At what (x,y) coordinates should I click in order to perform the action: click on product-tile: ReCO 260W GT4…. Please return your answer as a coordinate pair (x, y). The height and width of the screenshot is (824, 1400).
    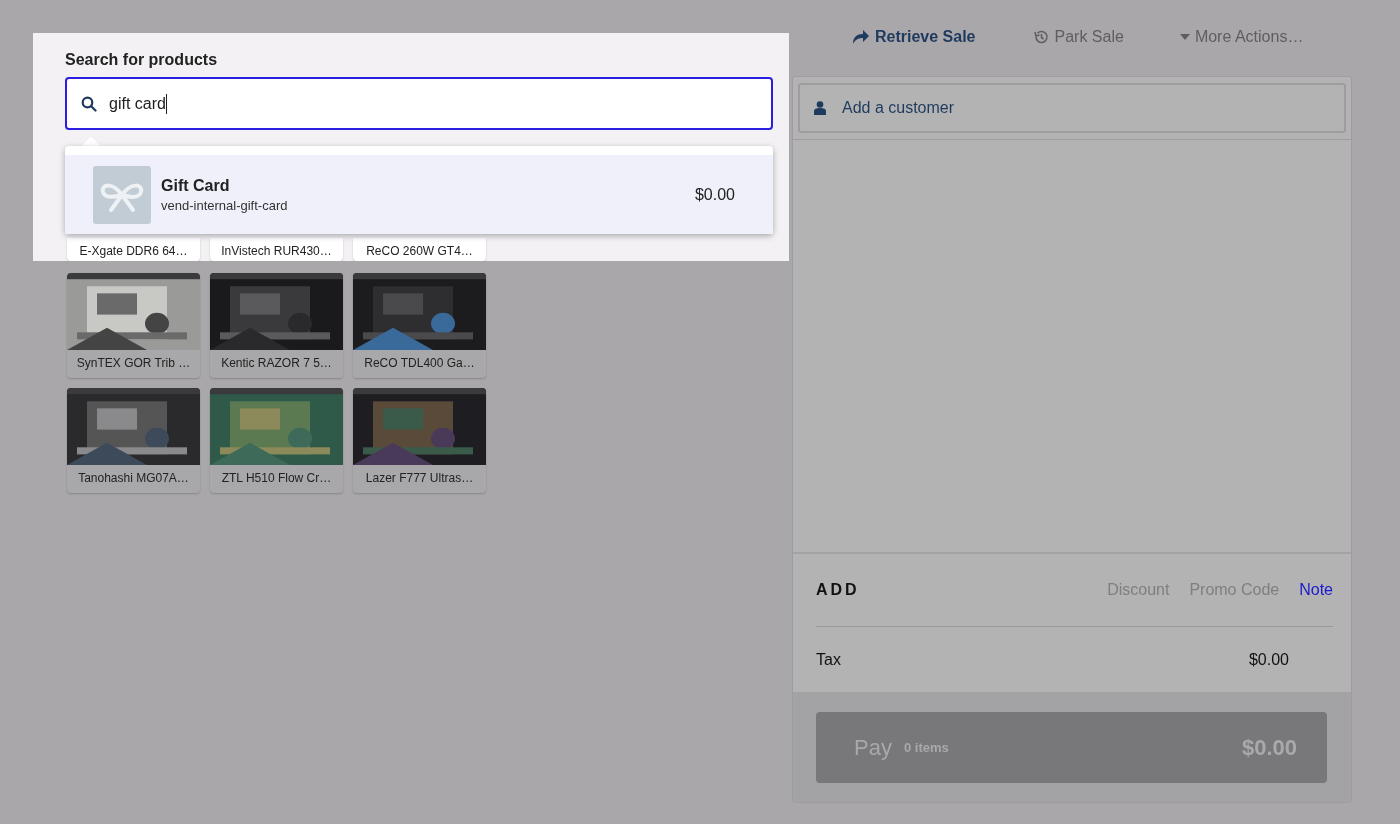
    Looking at the image, I should click on (419, 249).